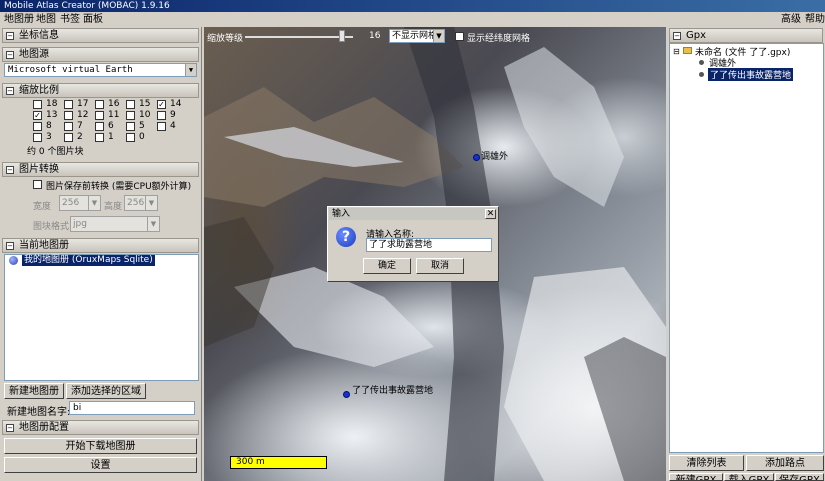 Image resolution: width=825 pixels, height=481 pixels. Describe the element at coordinates (490, 214) in the screenshot. I see `close-icon: ✕` at that location.